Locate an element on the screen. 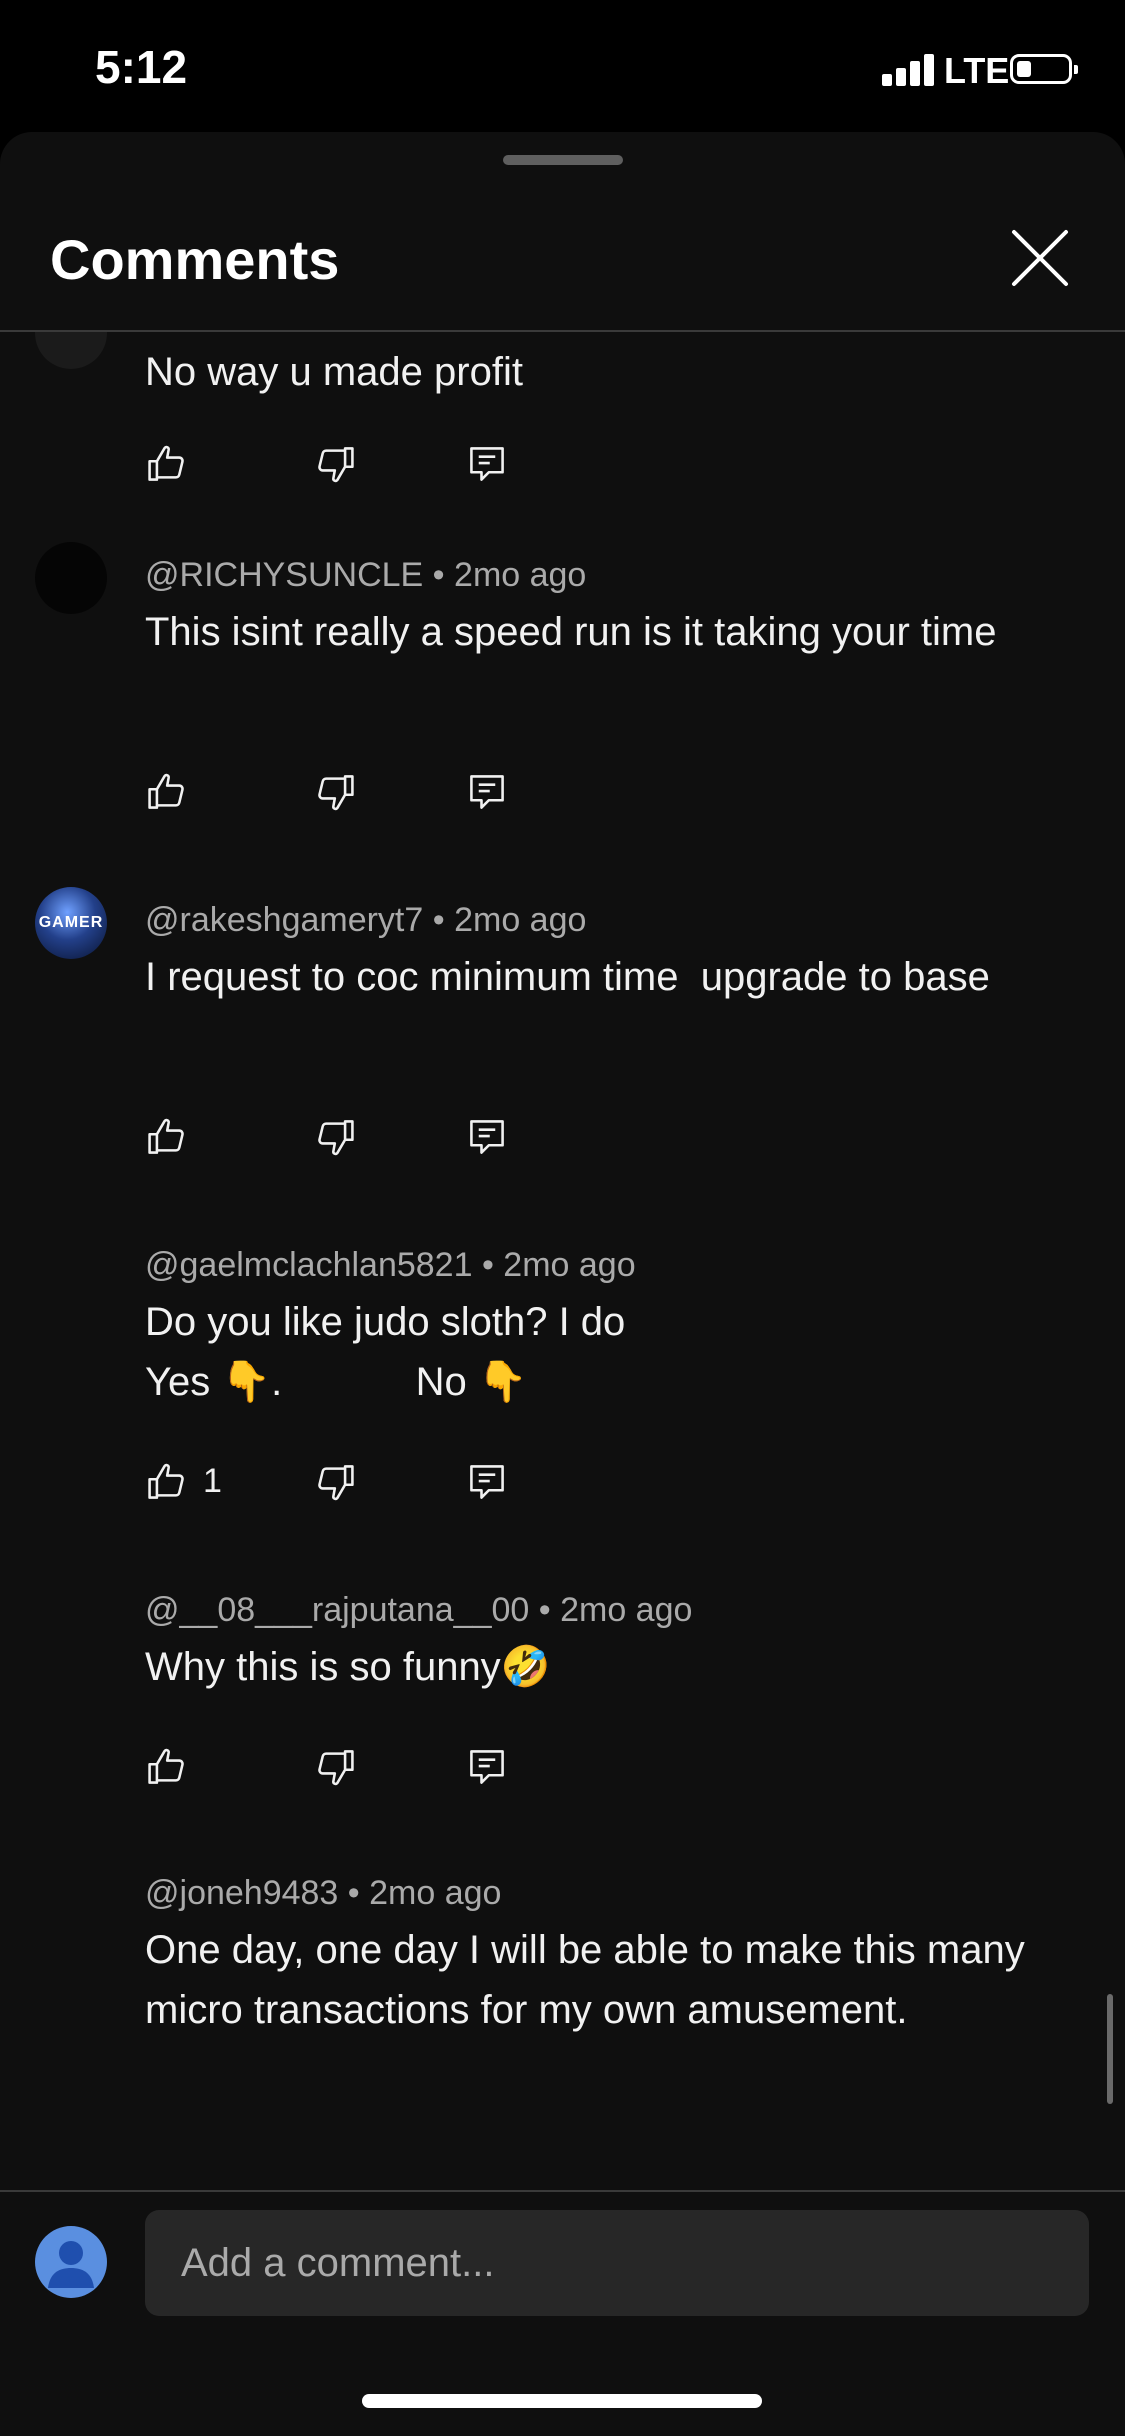  close-icon is located at coordinates (1040, 258).